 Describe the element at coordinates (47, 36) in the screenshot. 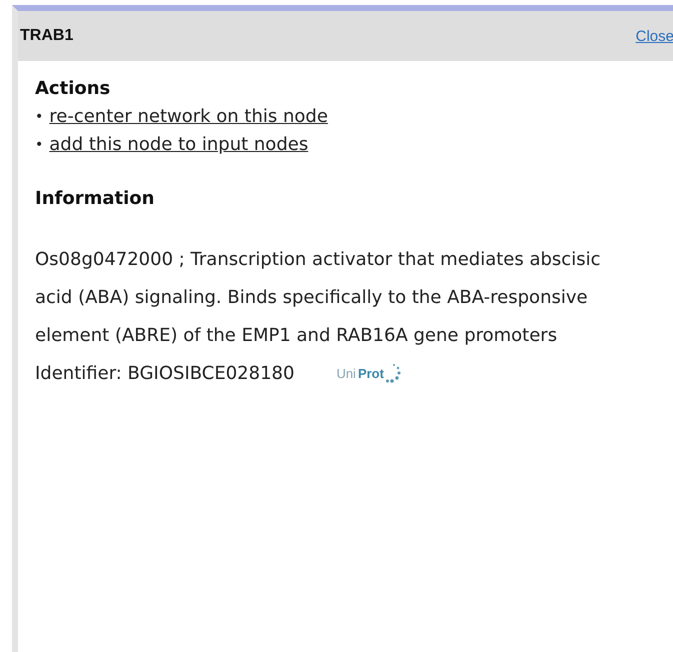

I see `panel-title: TRAB1` at that location.